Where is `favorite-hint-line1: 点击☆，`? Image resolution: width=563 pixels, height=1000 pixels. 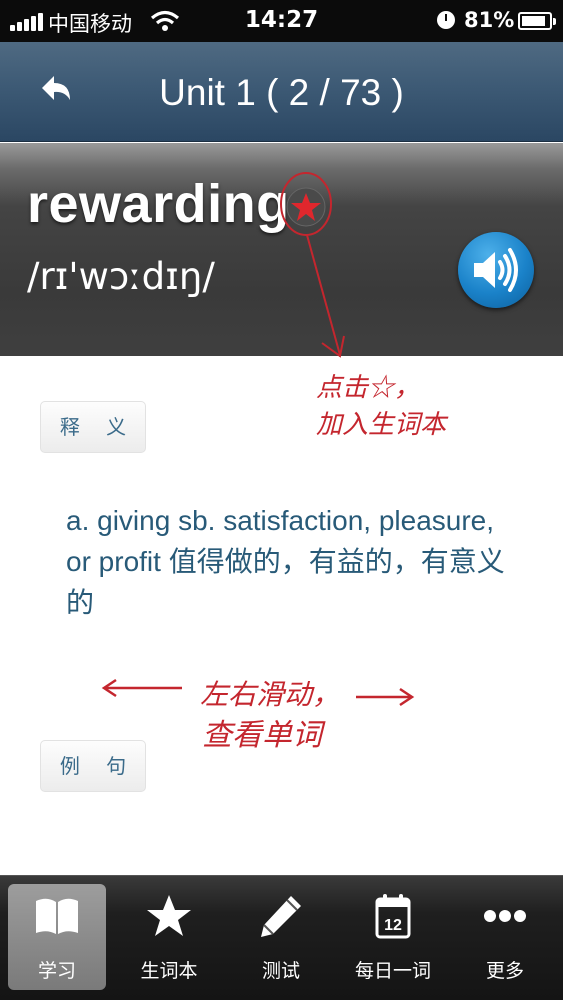
favorite-hint-line1: 点击☆， is located at coordinates (368, 388).